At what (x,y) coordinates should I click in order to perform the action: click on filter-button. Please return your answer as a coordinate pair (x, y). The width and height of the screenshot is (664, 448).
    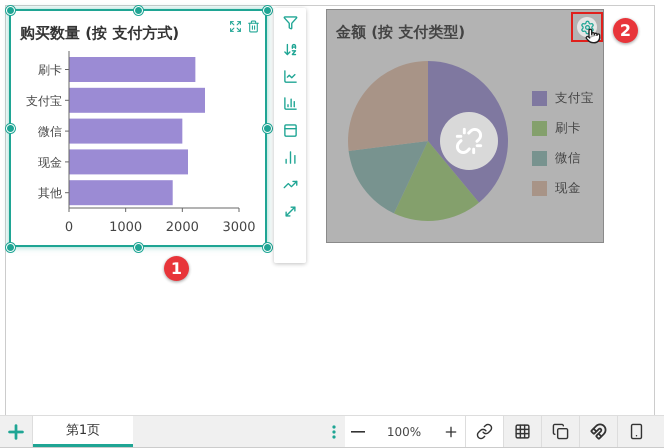
    Looking at the image, I should click on (290, 22).